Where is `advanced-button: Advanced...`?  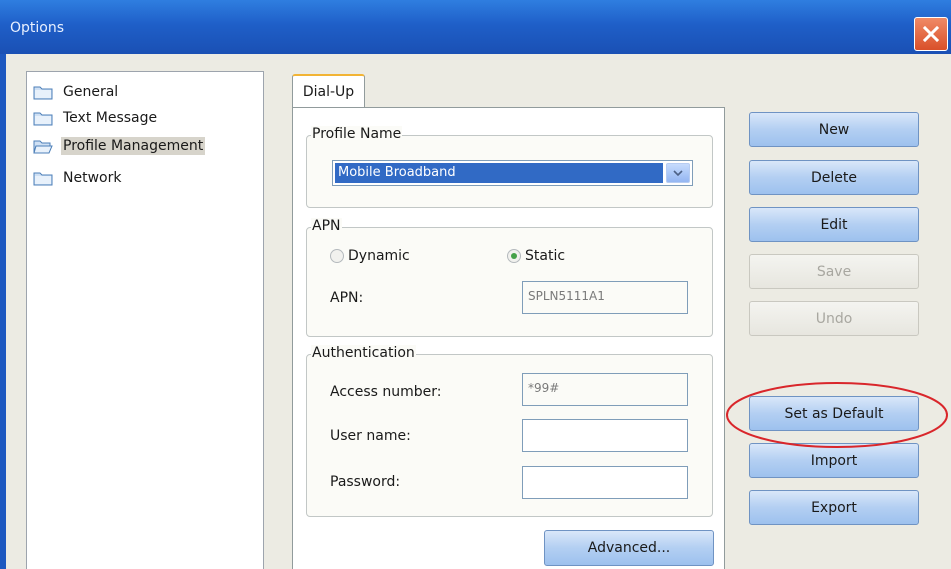
advanced-button: Advanced... is located at coordinates (629, 548).